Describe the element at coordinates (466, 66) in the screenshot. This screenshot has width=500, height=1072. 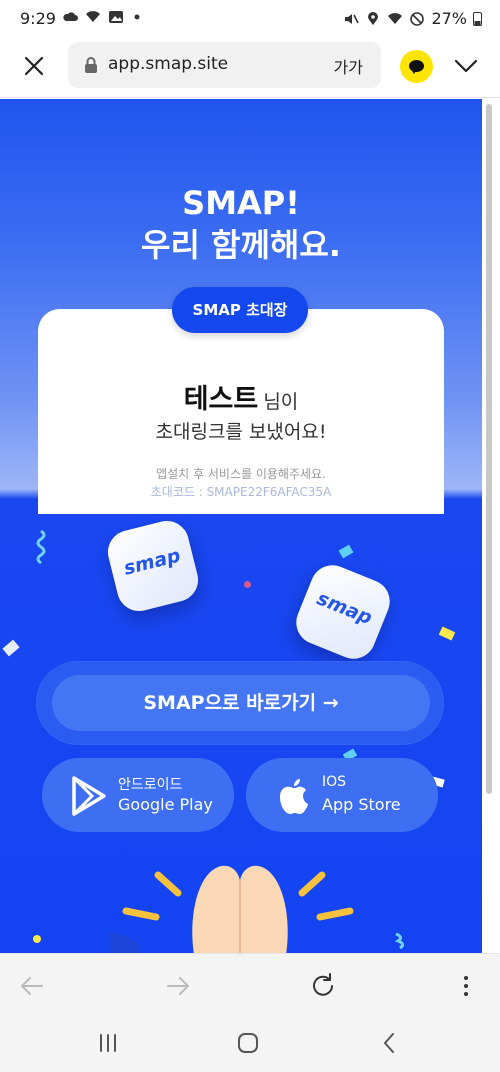
I see `chevron-down-icon` at that location.